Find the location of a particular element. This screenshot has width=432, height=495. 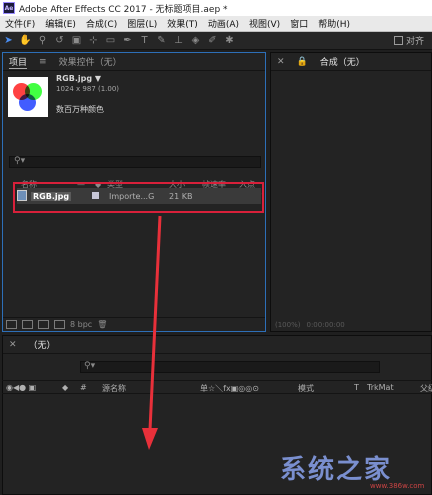

watermark-text: 系统之家 is located at coordinates (336, 470).